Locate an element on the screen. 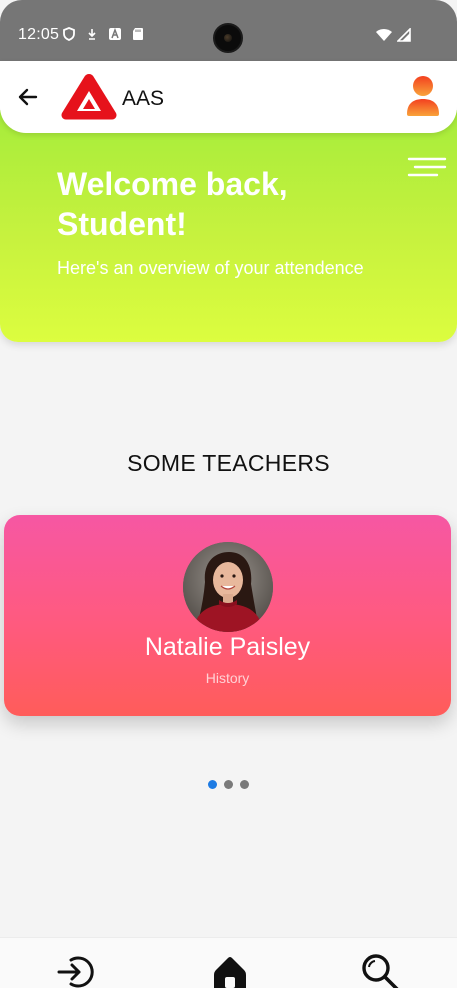 This screenshot has width=457, height=988. teacher-subject: History is located at coordinates (227, 678).